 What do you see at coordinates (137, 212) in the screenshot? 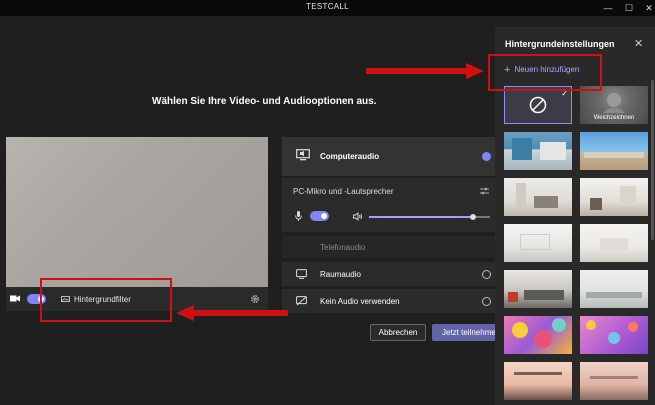
I see `video-preview` at bounding box center [137, 212].